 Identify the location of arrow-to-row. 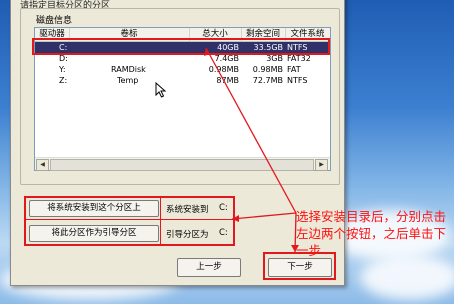
(251, 130).